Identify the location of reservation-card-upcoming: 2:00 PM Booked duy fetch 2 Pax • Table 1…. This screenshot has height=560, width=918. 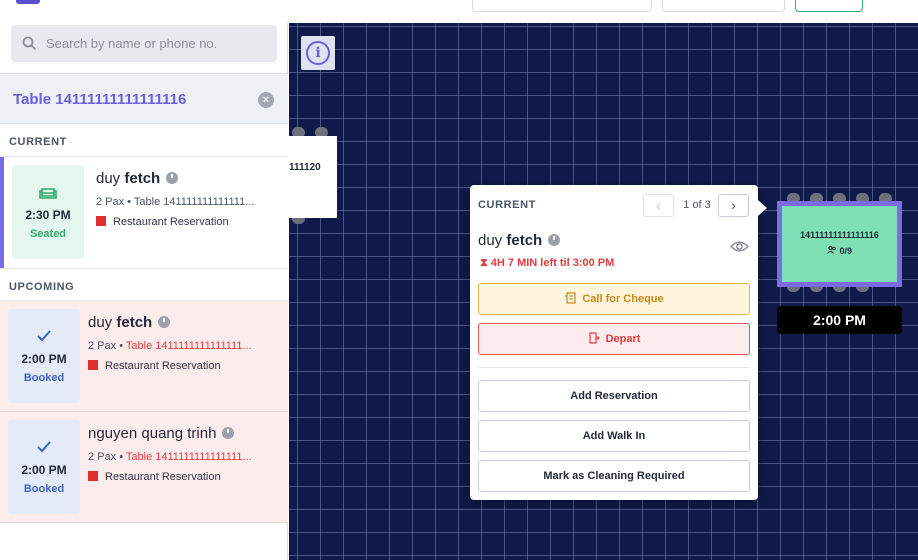
(144, 356).